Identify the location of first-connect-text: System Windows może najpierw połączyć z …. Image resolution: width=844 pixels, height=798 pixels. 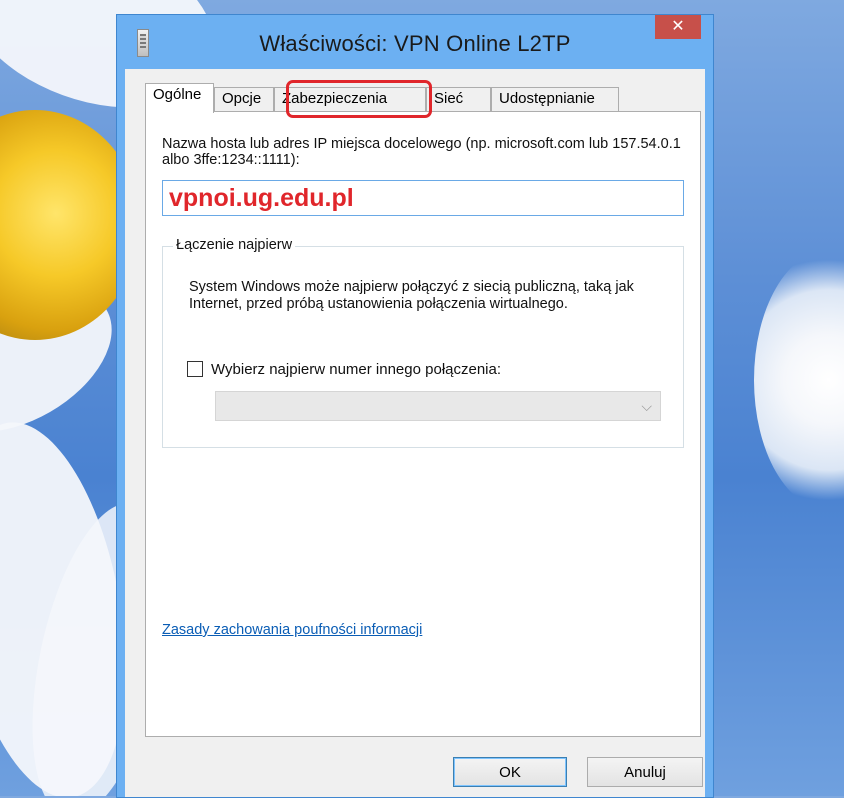
(411, 295).